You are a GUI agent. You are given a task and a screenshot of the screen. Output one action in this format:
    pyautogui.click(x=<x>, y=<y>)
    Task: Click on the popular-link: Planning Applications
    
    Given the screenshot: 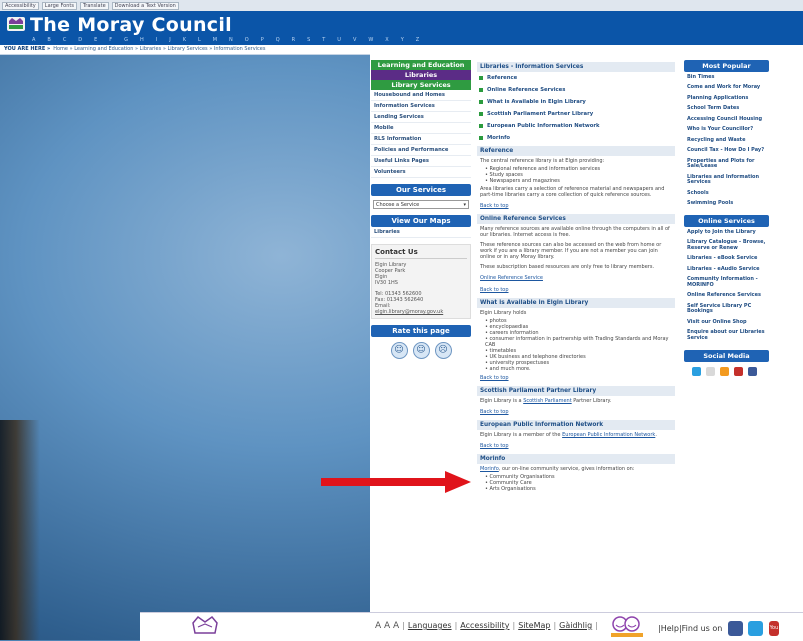 What is the action you would take?
    pyautogui.click(x=726, y=98)
    